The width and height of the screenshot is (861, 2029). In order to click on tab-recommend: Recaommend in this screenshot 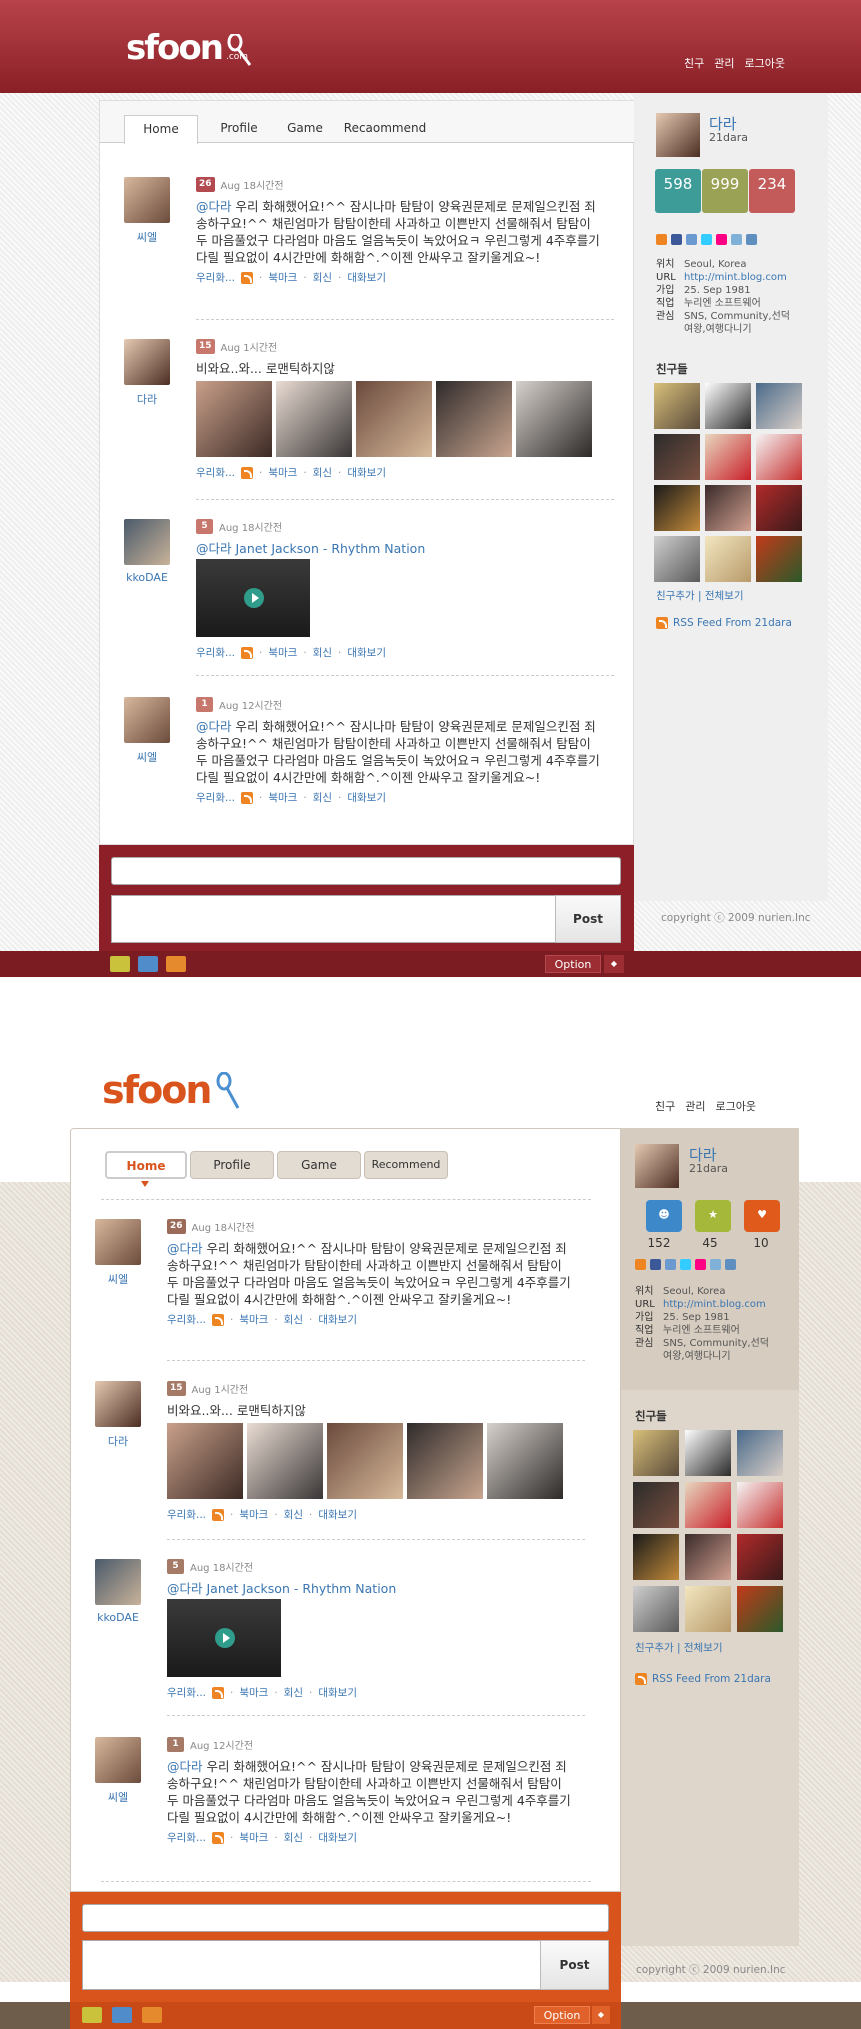, I will do `click(385, 129)`.